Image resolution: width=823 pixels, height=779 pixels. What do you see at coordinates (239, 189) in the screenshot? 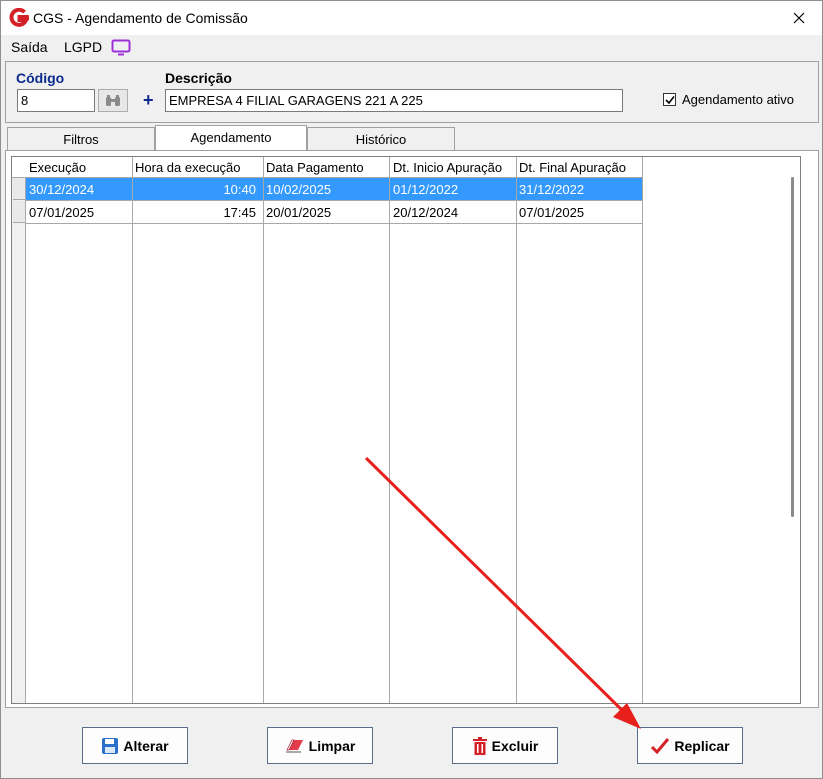
I see `cell-hora: 10:40` at bounding box center [239, 189].